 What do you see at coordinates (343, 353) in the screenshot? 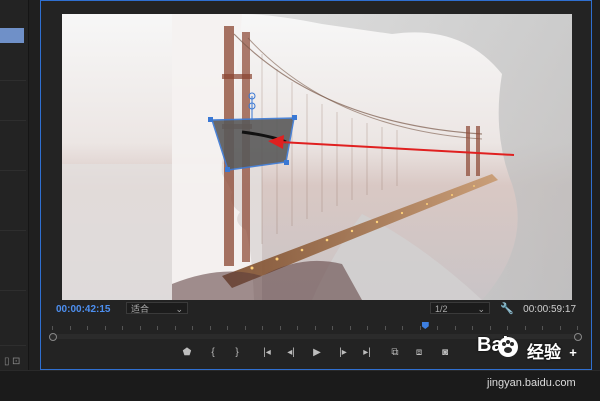
I see `step-forward-icon: |▸` at bounding box center [343, 353].